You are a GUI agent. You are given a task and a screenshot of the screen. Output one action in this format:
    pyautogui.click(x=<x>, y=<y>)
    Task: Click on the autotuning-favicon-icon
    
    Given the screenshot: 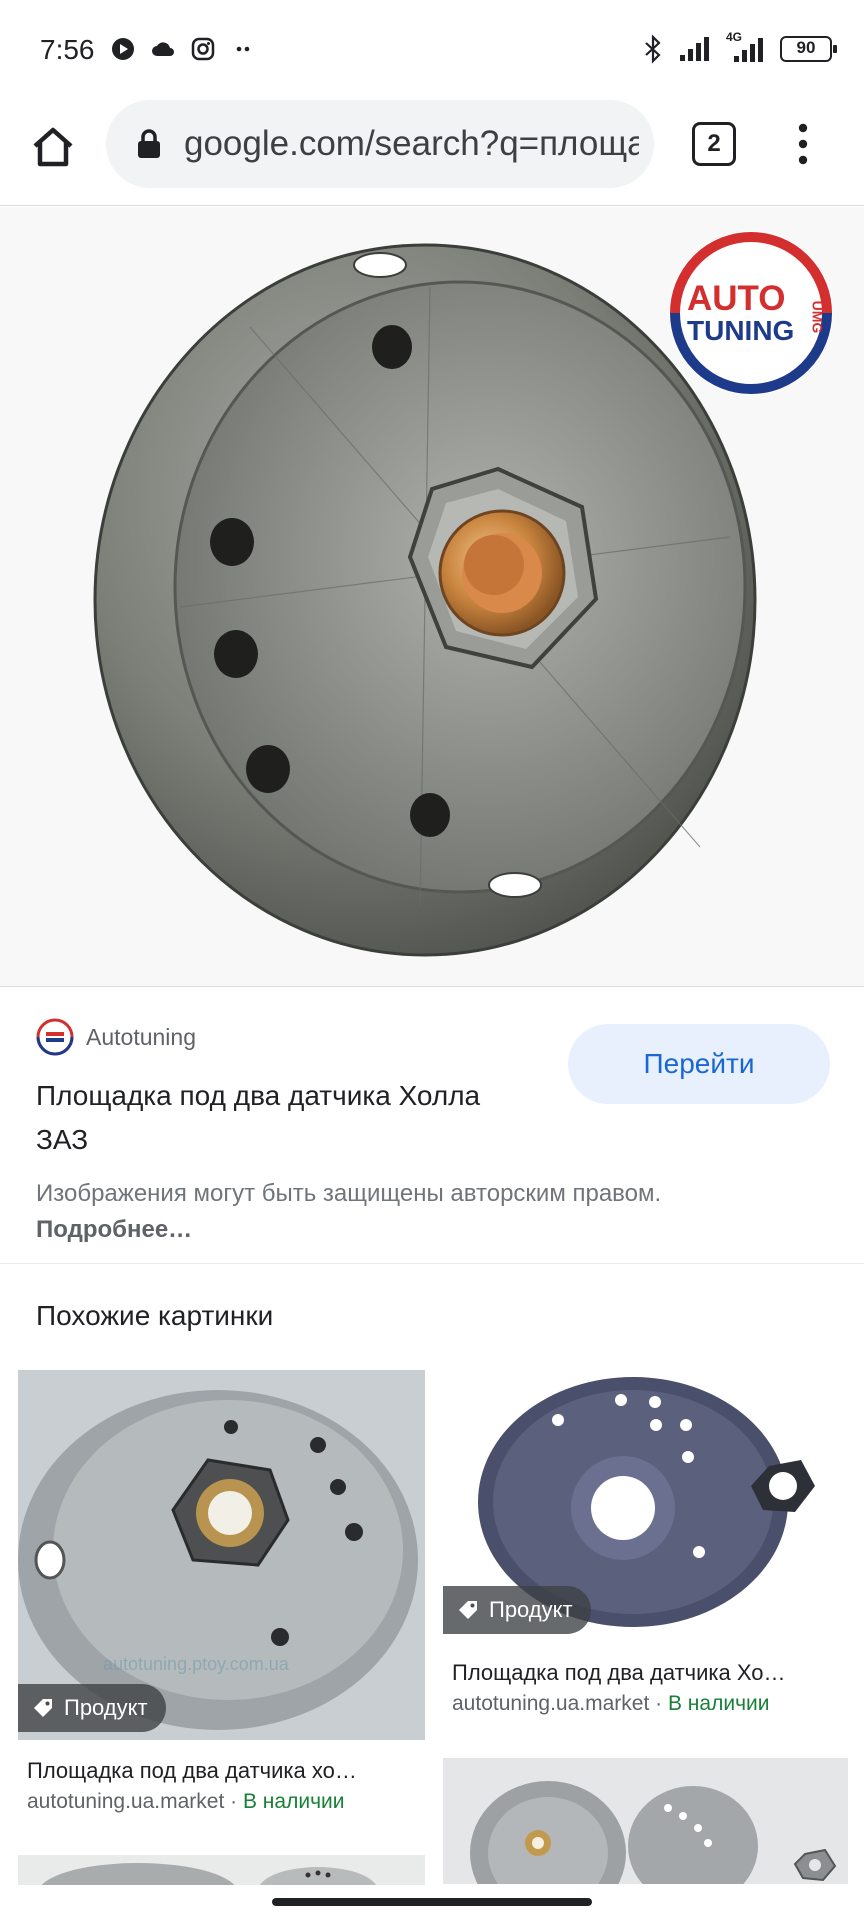 What is the action you would take?
    pyautogui.click(x=55, y=1037)
    